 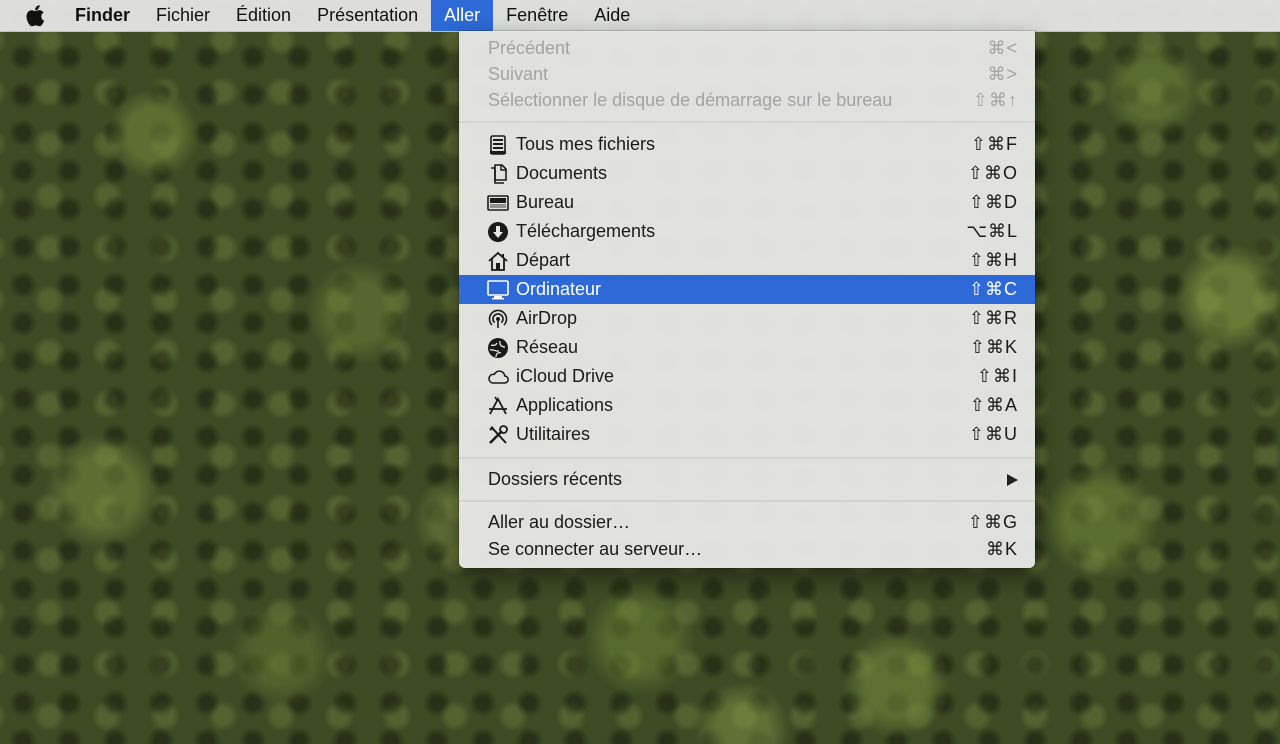 I want to click on menu-item-icloud-drive: iCloud Drive ⇧⌘I, so click(x=747, y=376).